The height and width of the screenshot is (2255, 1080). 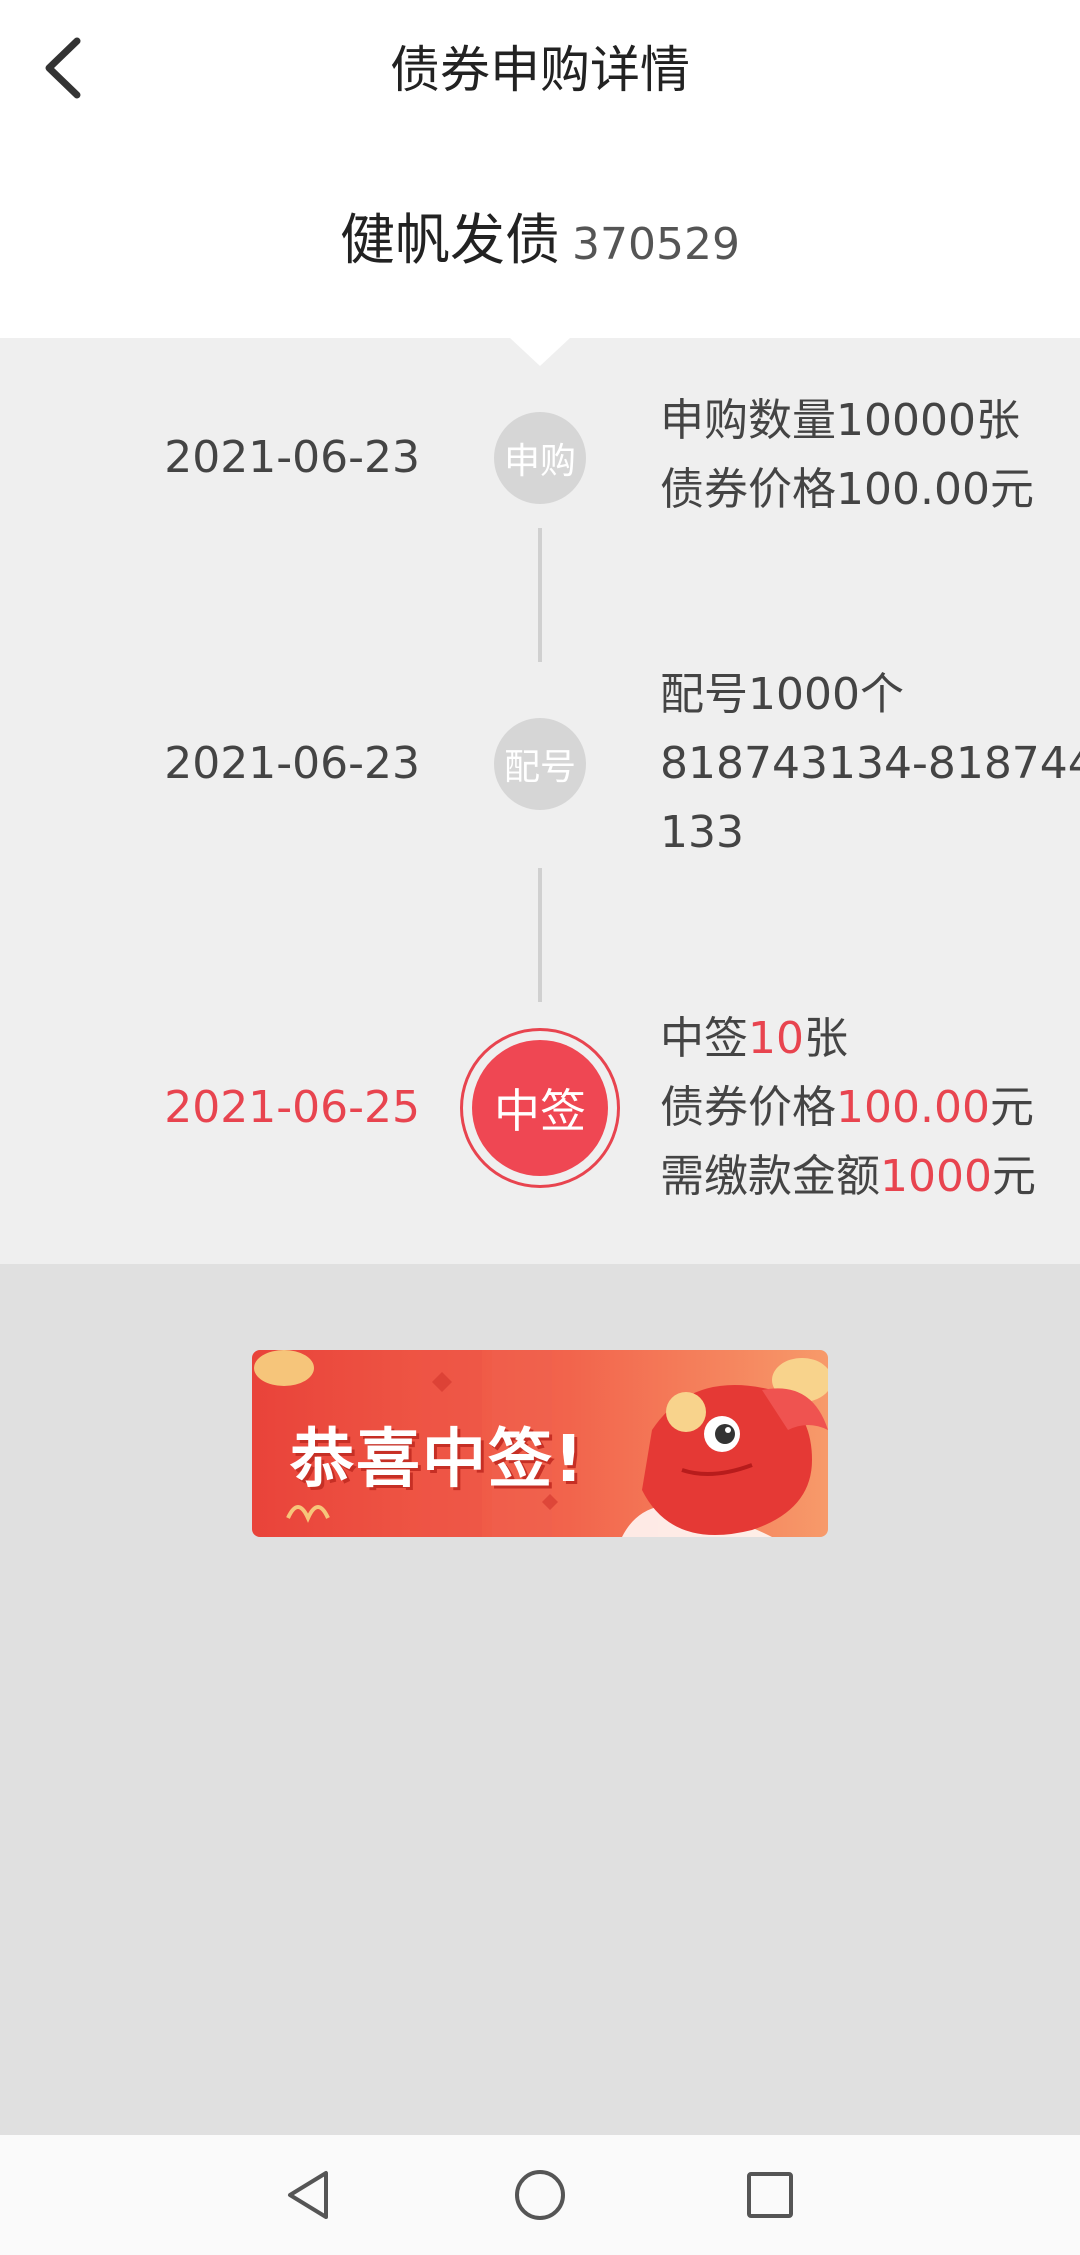 I want to click on square-recents-icon, so click(x=770, y=2195).